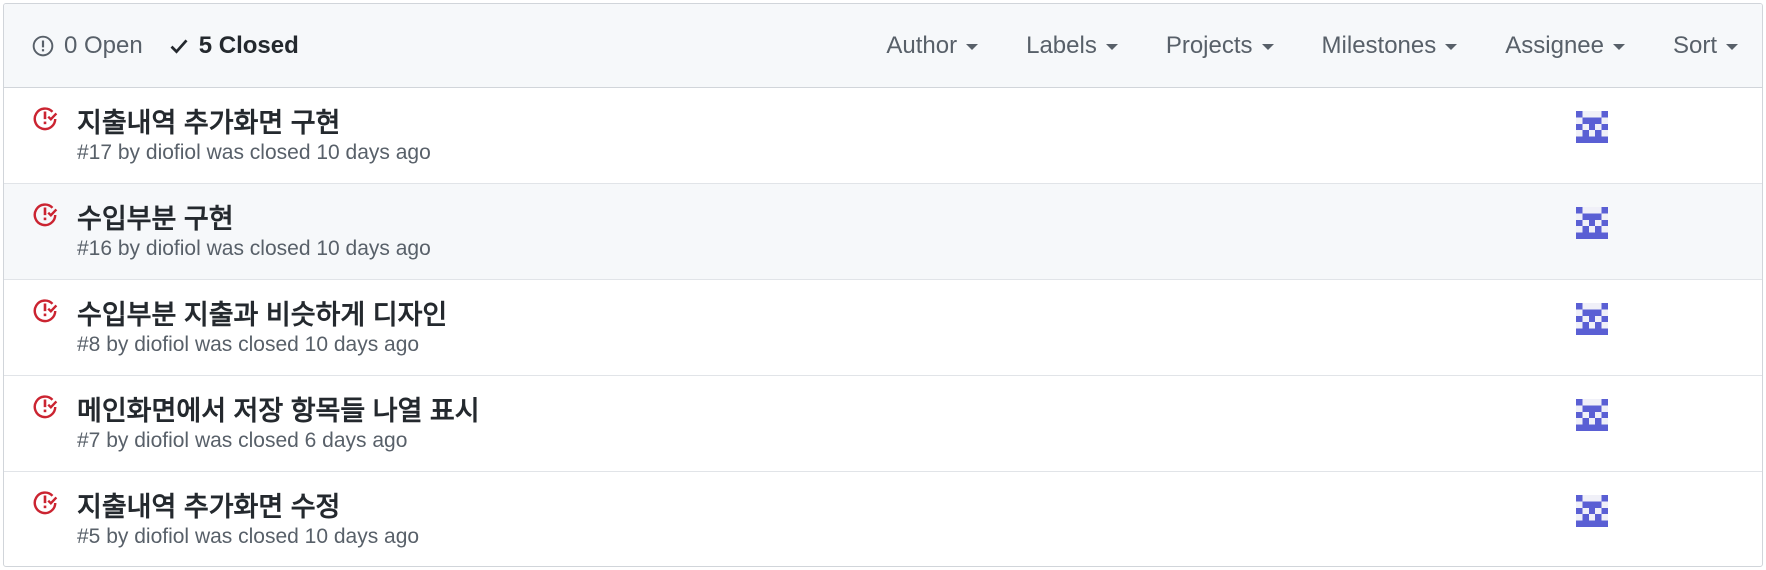  I want to click on issue-meta: #7 by diofiol was closed 6 days ago, so click(242, 440).